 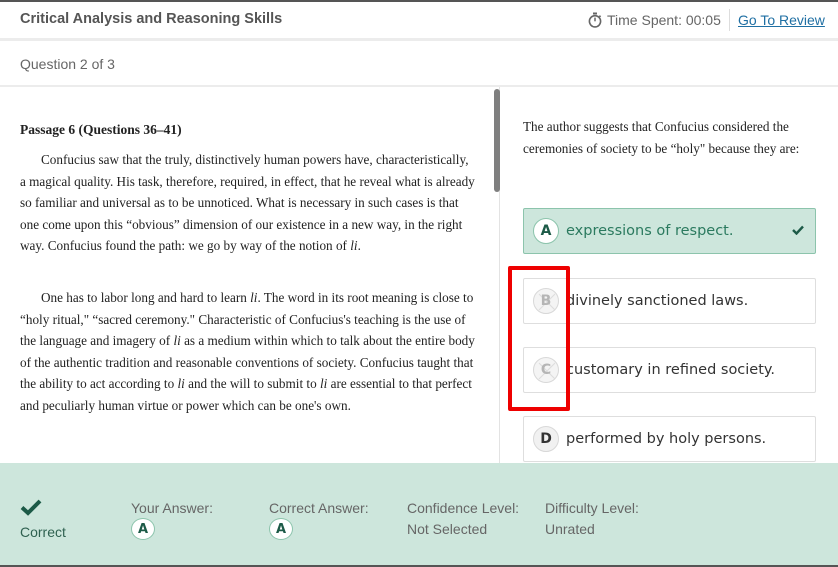 What do you see at coordinates (101, 129) in the screenshot?
I see `passage-title: Passage 6 (Questions 36–41)` at bounding box center [101, 129].